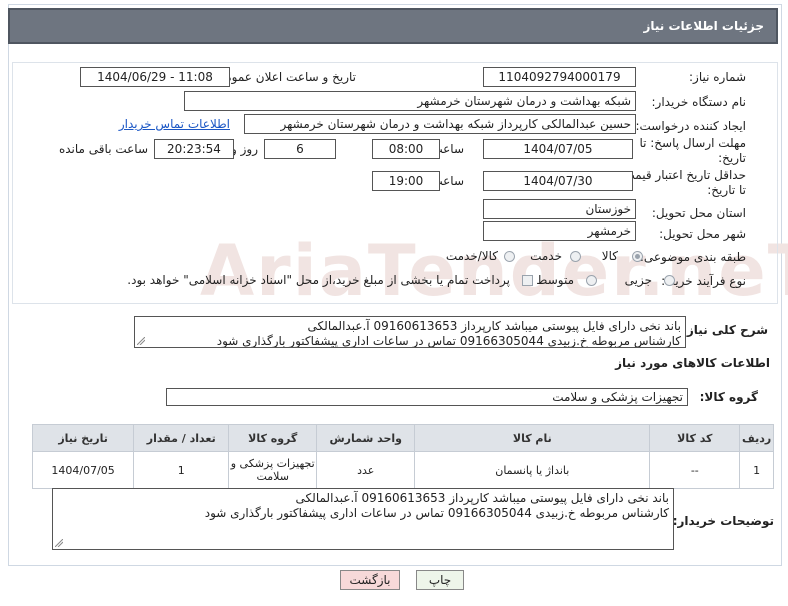 The height and width of the screenshot is (606, 788). I want to click on city-field: خرمشهر, so click(559, 231).